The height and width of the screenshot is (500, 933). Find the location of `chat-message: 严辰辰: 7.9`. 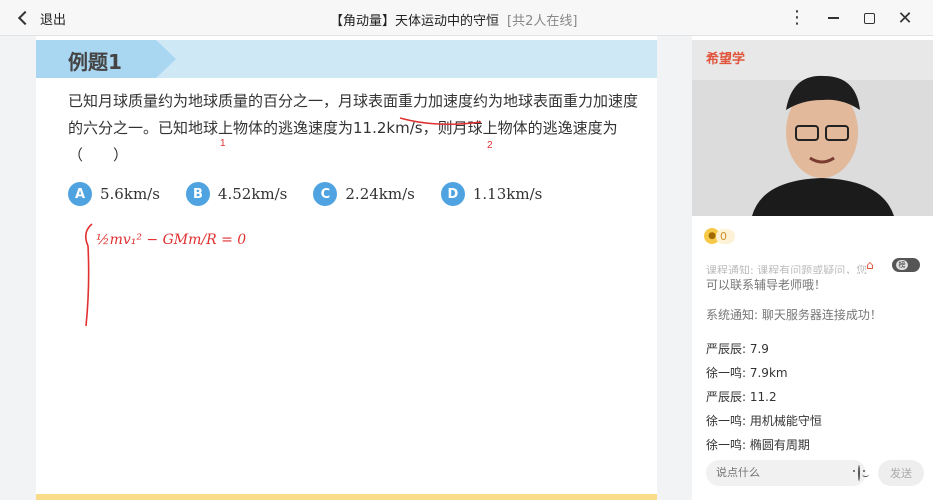

chat-message: 严辰辰: 7.9 is located at coordinates (737, 349).